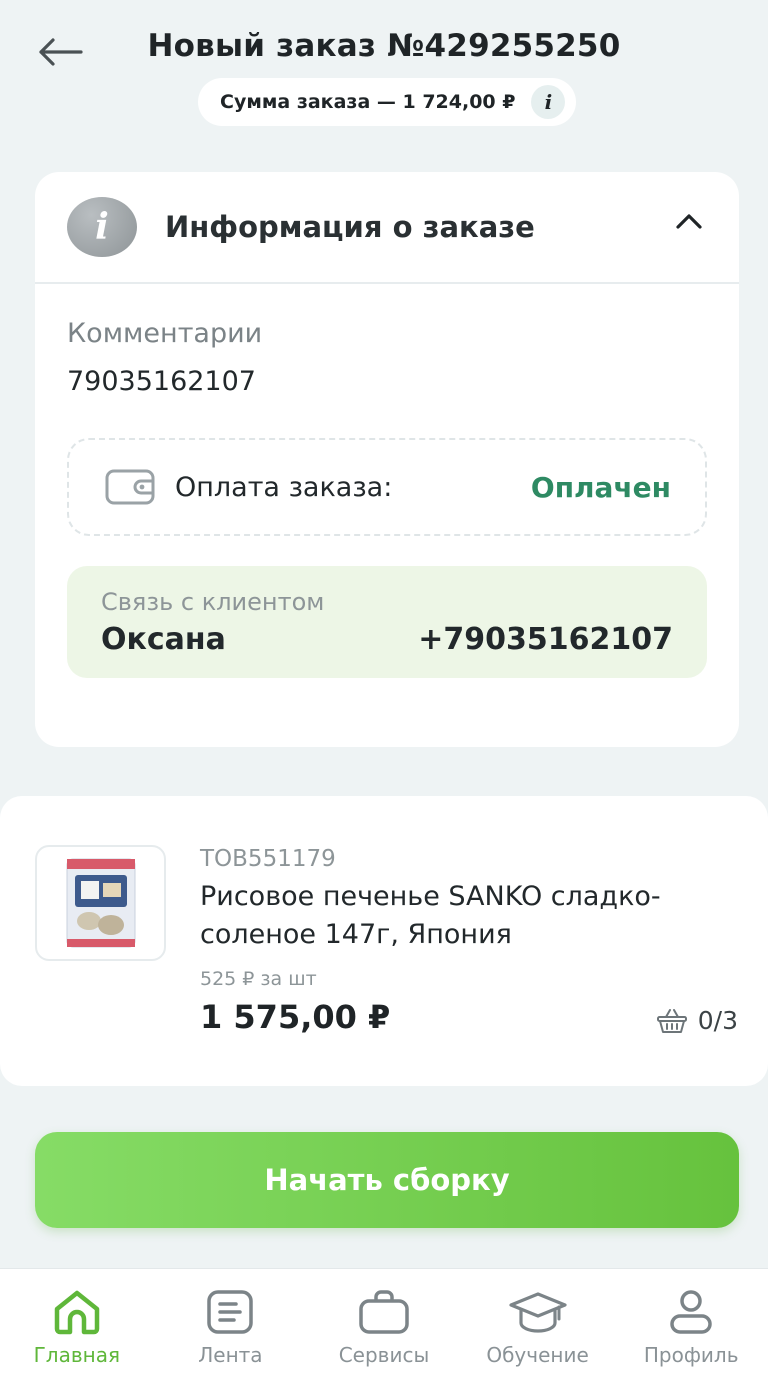 Image resolution: width=768 pixels, height=1376 pixels. I want to click on client-contact-box: Связь с клиентом Оксана +79035162107, so click(387, 622).